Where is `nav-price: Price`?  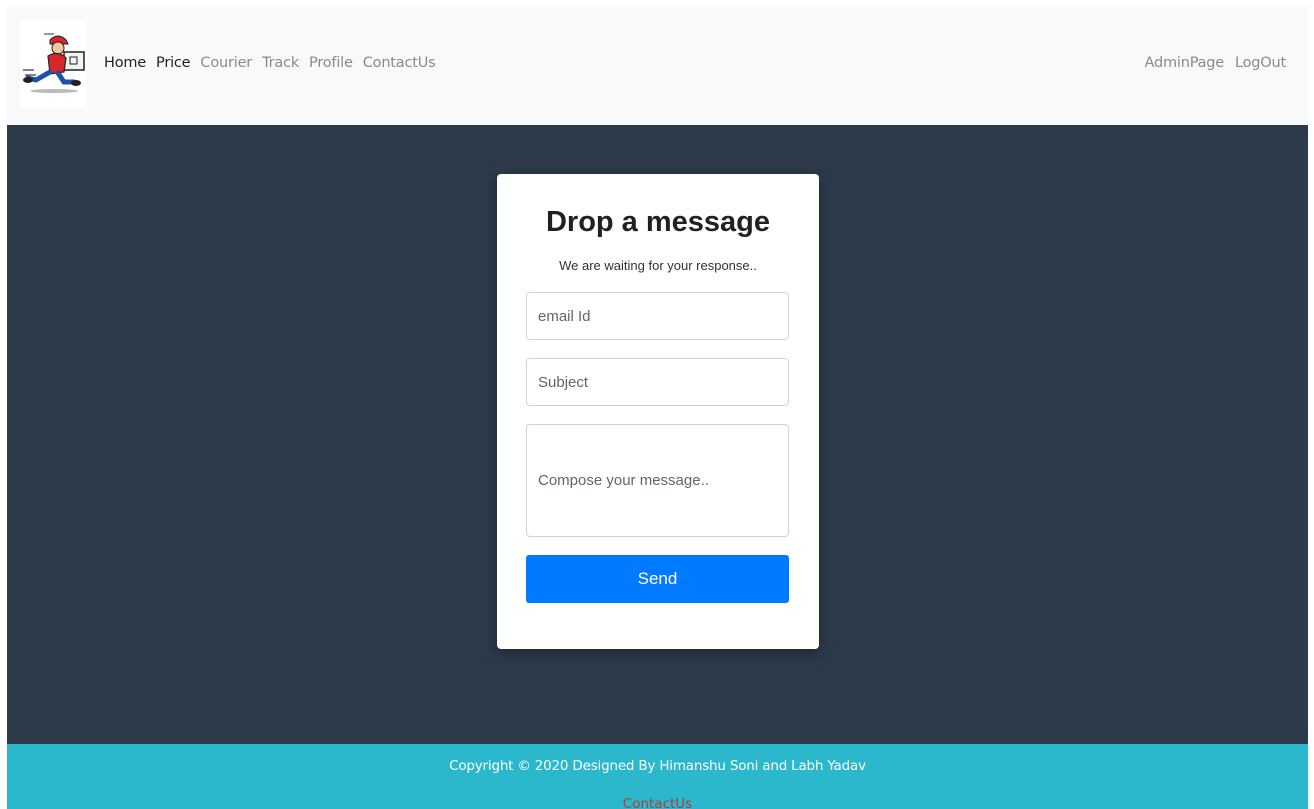
nav-price: Price is located at coordinates (173, 63).